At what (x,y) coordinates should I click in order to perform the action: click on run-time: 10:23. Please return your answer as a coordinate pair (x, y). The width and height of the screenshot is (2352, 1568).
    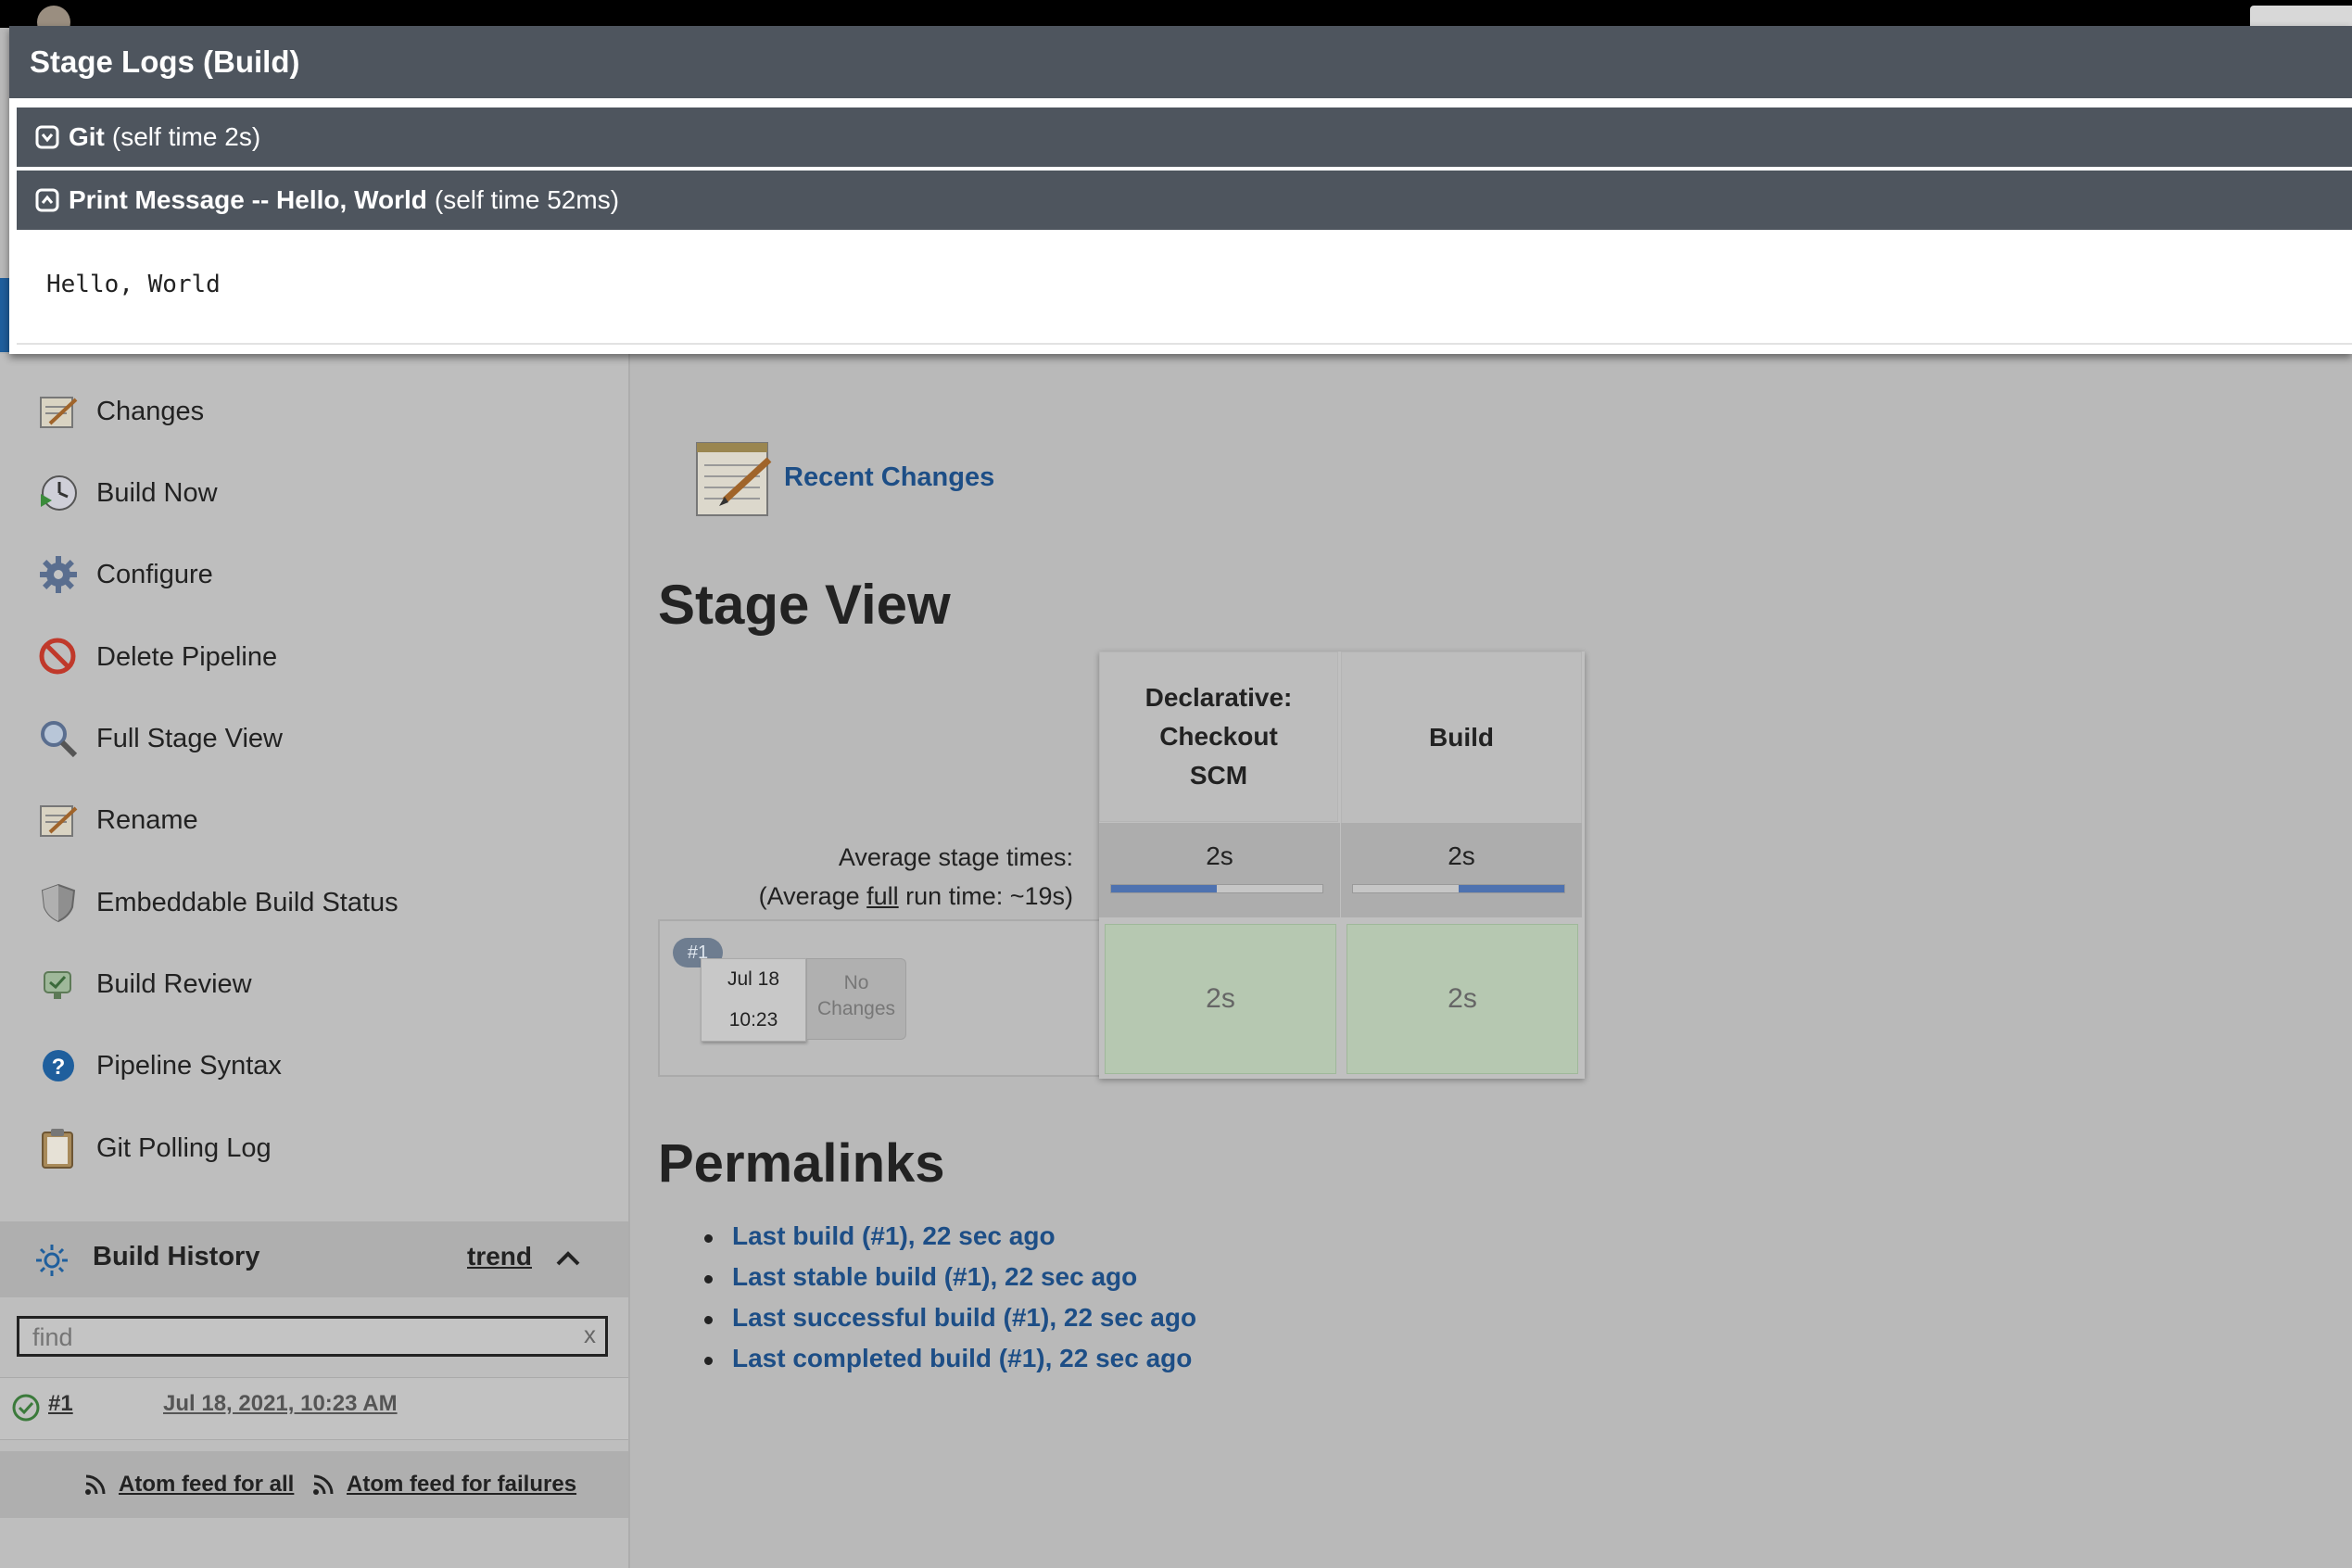
    Looking at the image, I should click on (753, 1020).